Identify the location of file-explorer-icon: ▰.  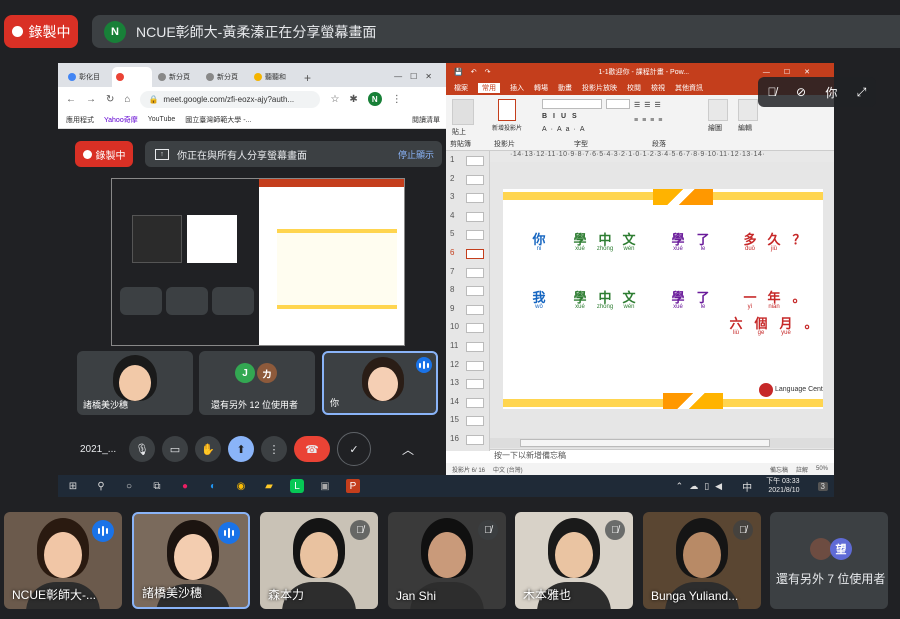
(269, 486).